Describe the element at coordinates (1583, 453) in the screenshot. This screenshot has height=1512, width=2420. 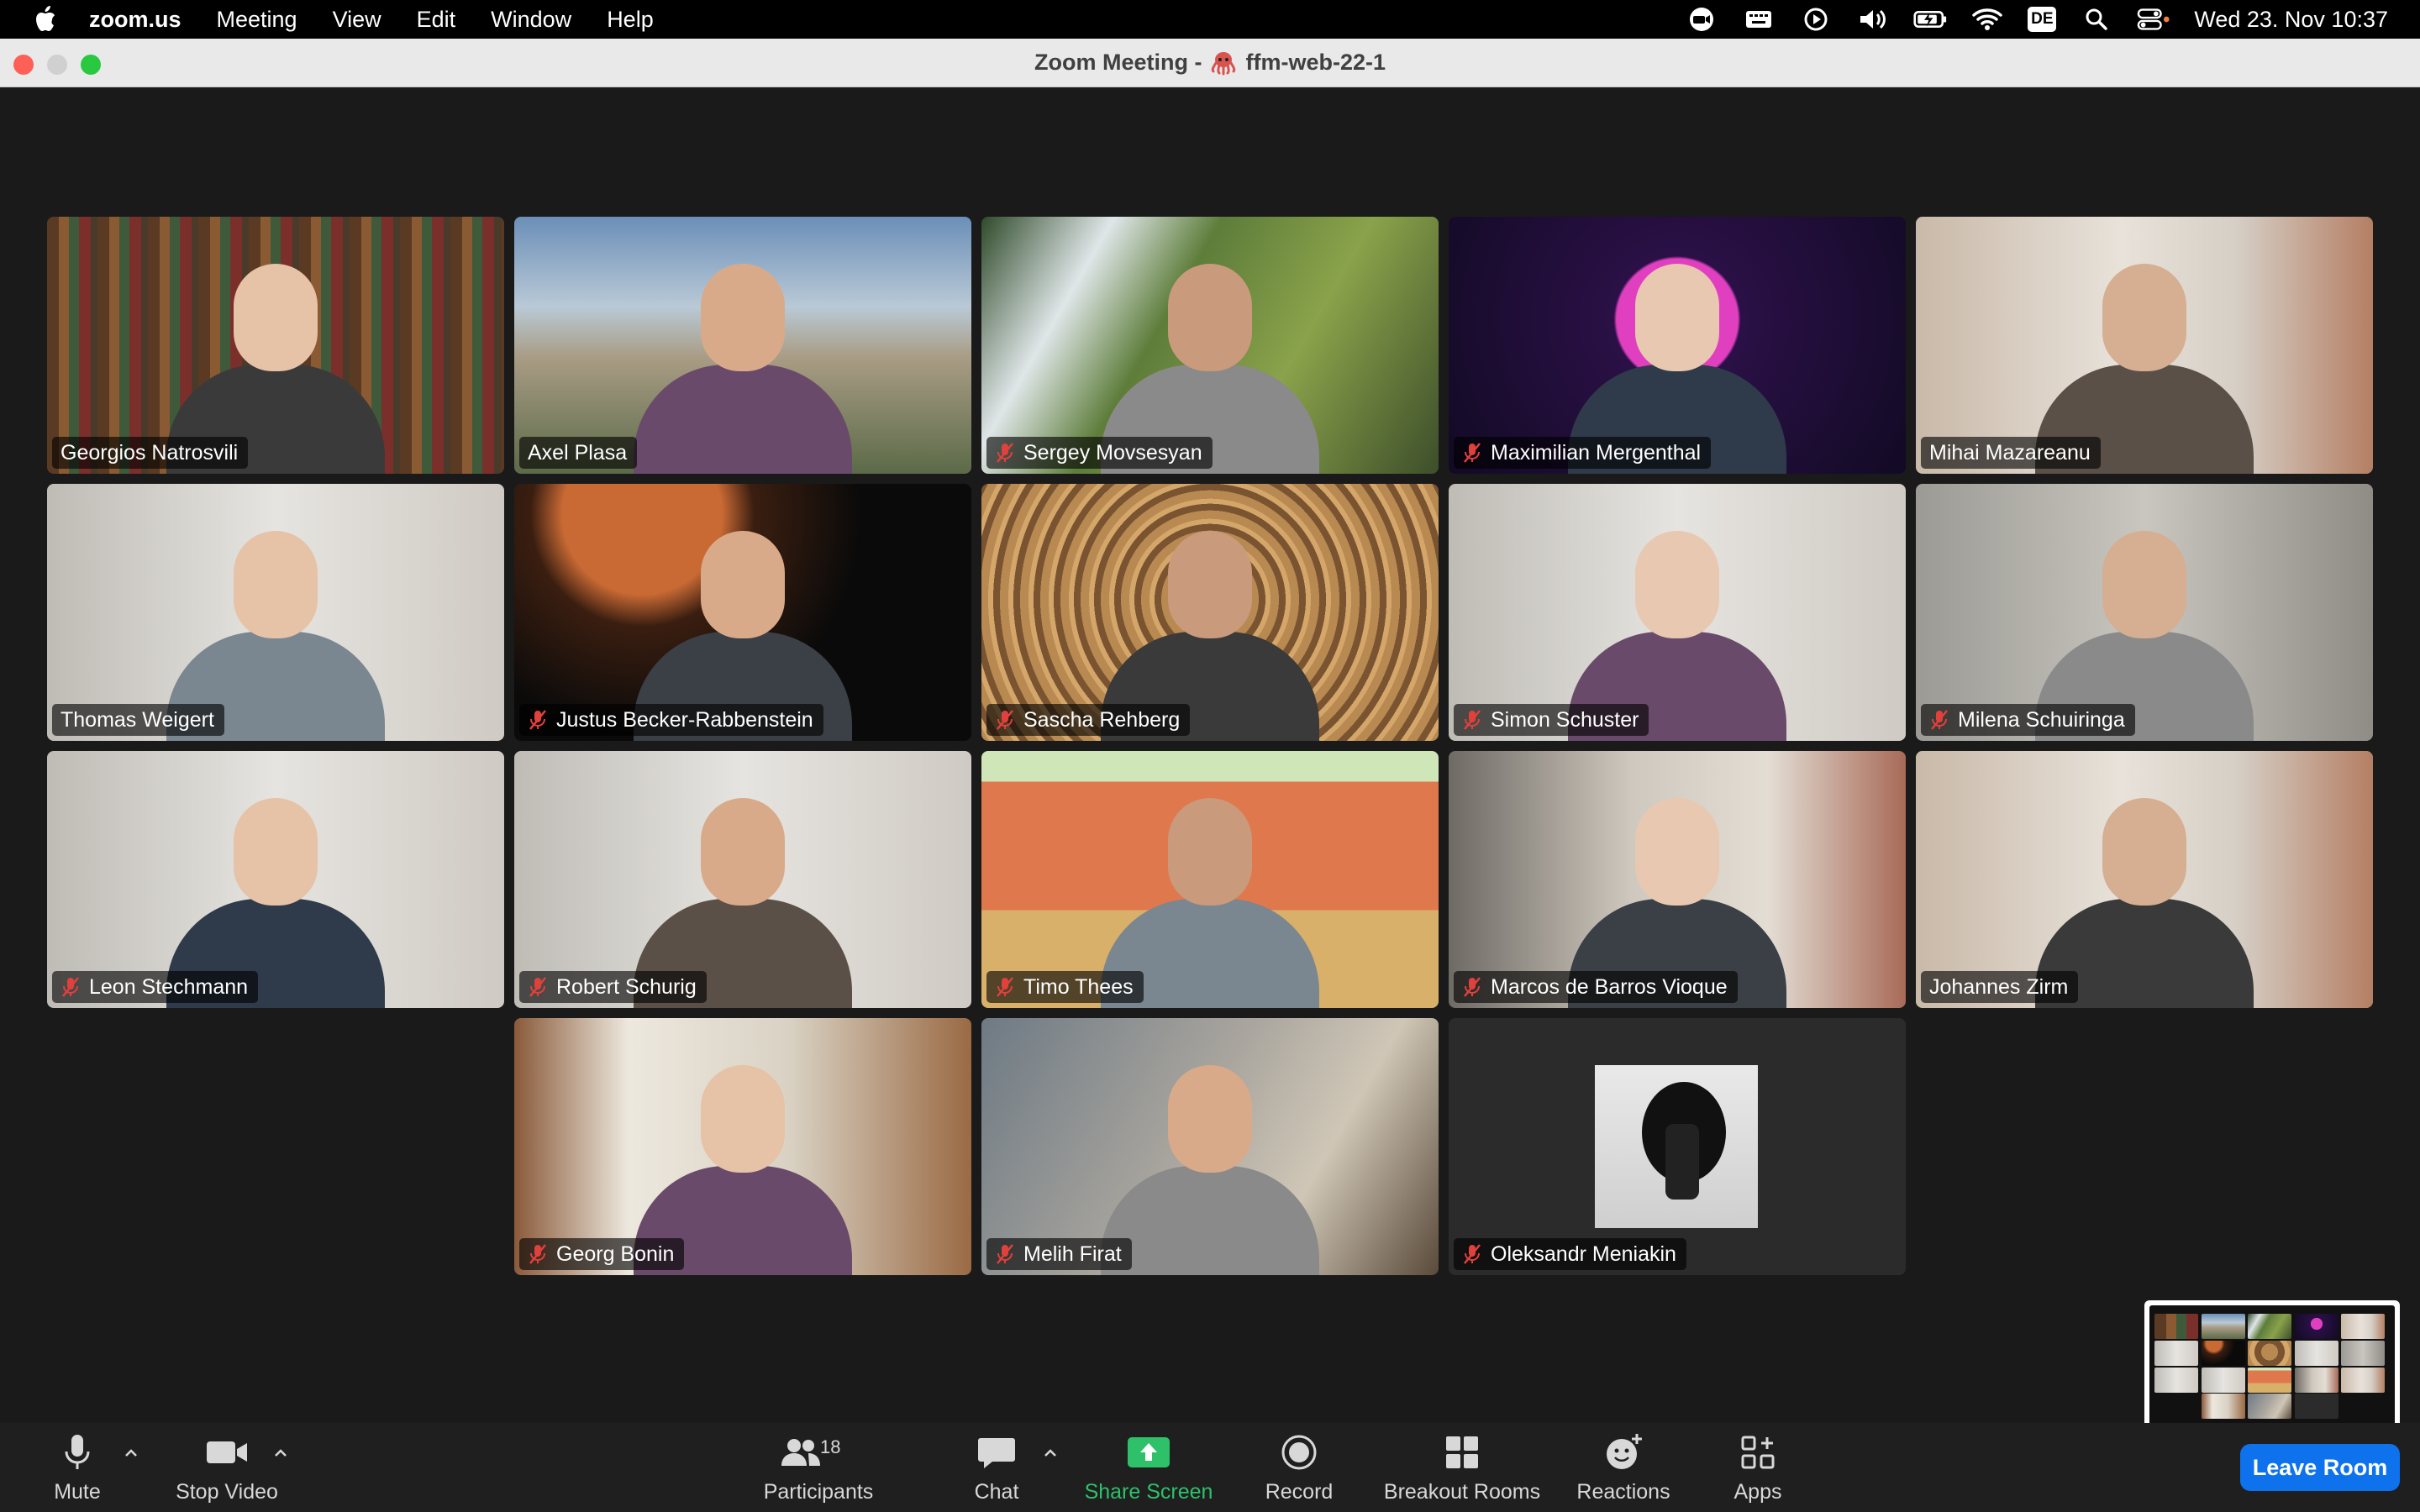
I see `participant-nameplate: Maximilian Mergenthal` at that location.